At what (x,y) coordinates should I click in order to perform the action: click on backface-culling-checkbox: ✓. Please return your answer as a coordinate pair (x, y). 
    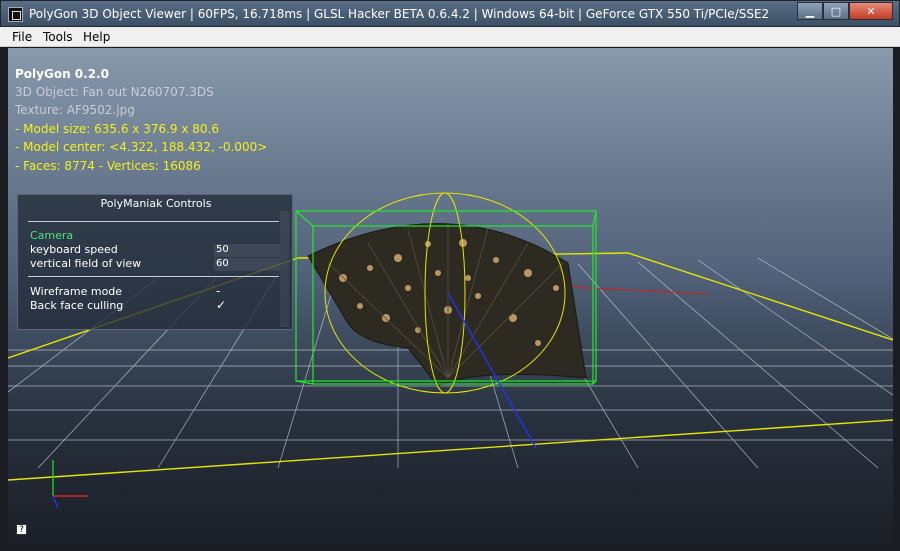
    Looking at the image, I should click on (221, 305).